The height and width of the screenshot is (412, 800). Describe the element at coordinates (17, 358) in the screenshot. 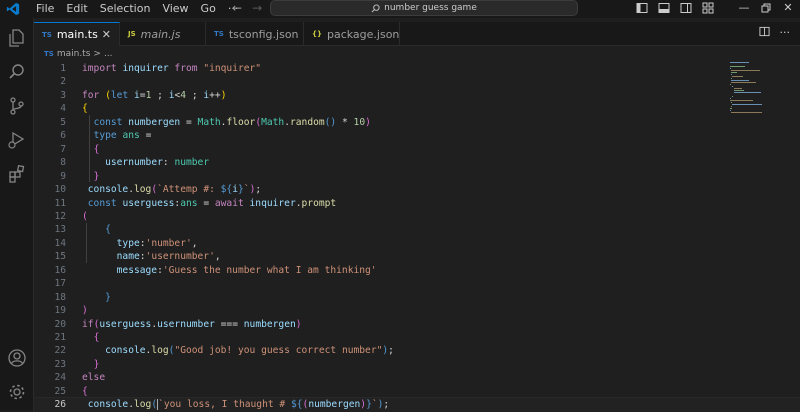

I see `account-icon` at that location.